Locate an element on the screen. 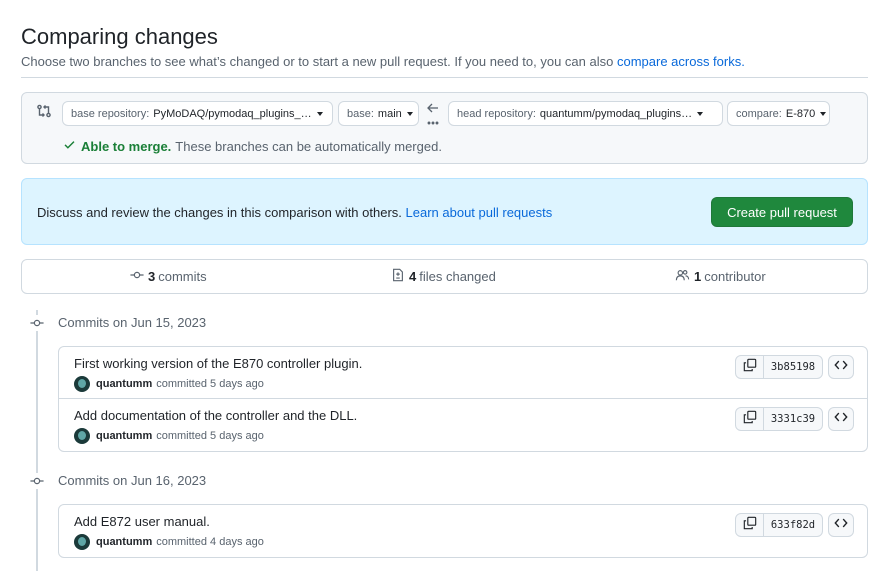 The width and height of the screenshot is (892, 571). files-label: files changed is located at coordinates (457, 276).